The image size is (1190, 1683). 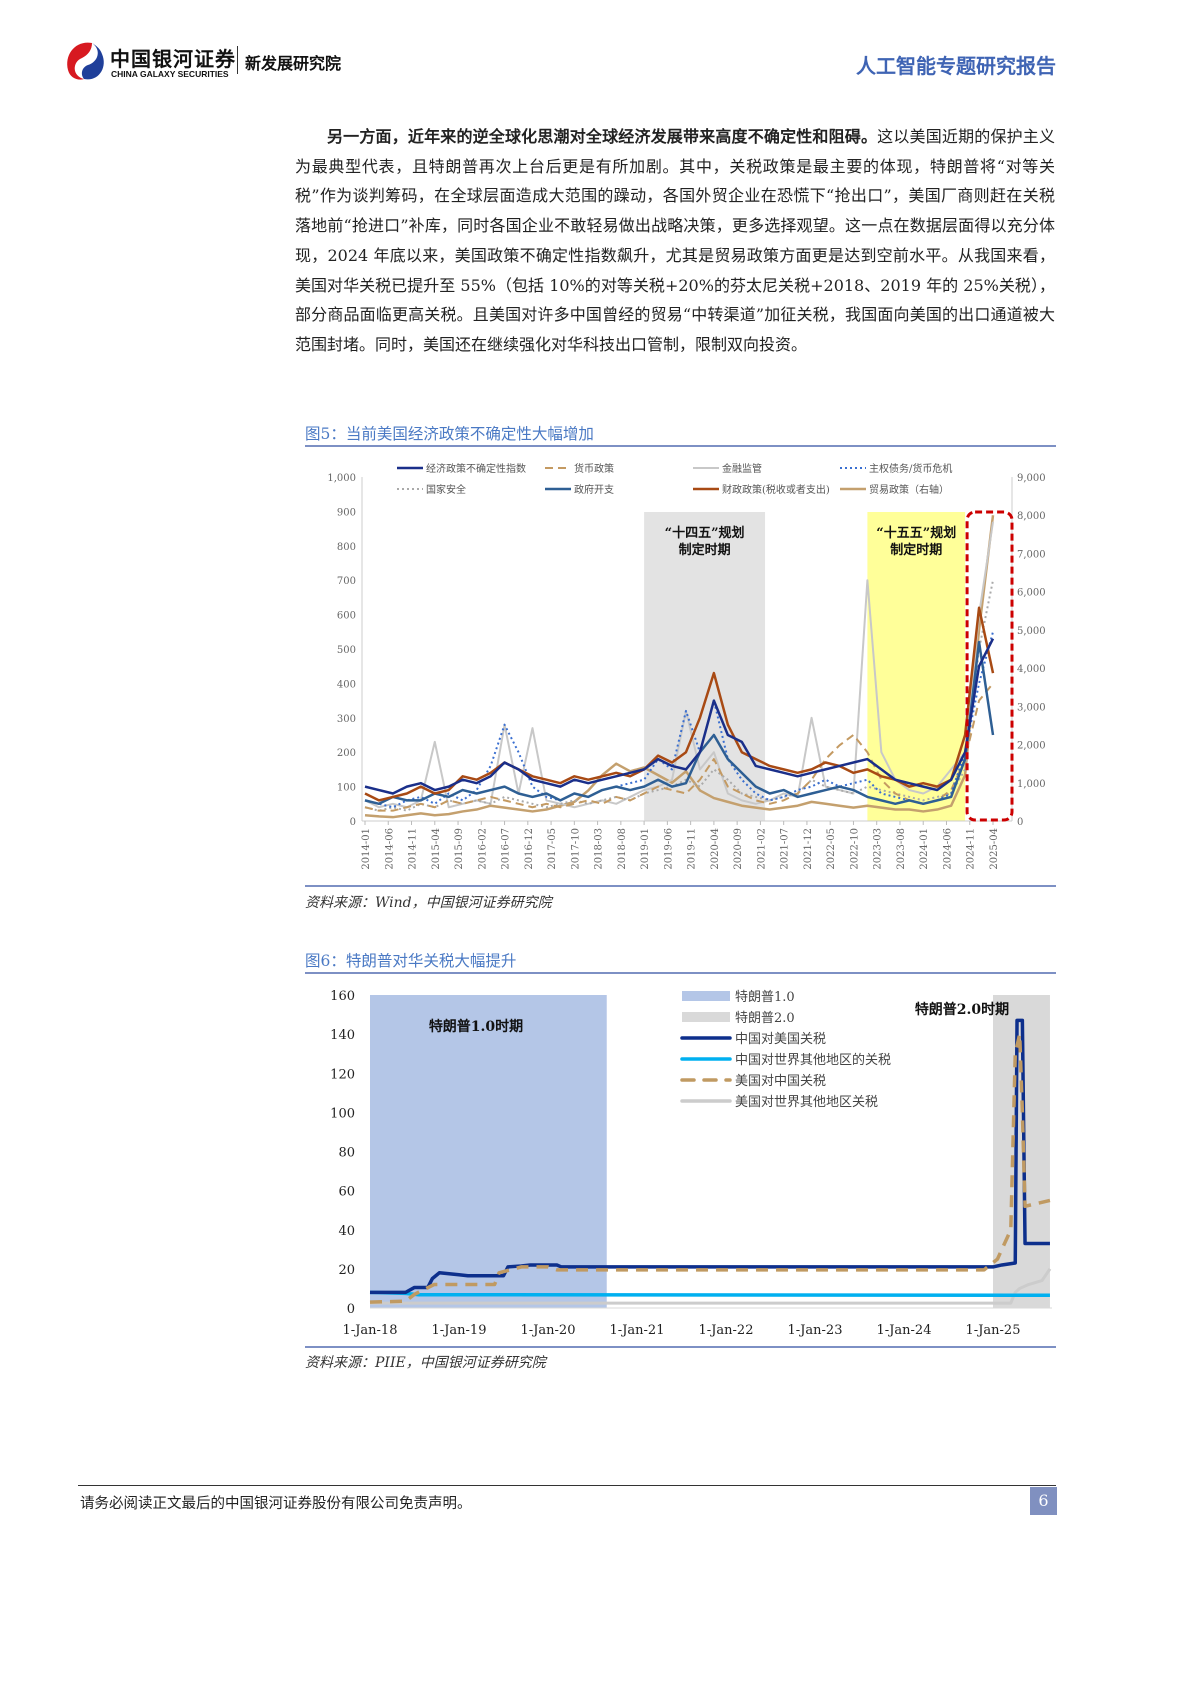 I want to click on x-tick-label: 2024-01, so click(x=924, y=849).